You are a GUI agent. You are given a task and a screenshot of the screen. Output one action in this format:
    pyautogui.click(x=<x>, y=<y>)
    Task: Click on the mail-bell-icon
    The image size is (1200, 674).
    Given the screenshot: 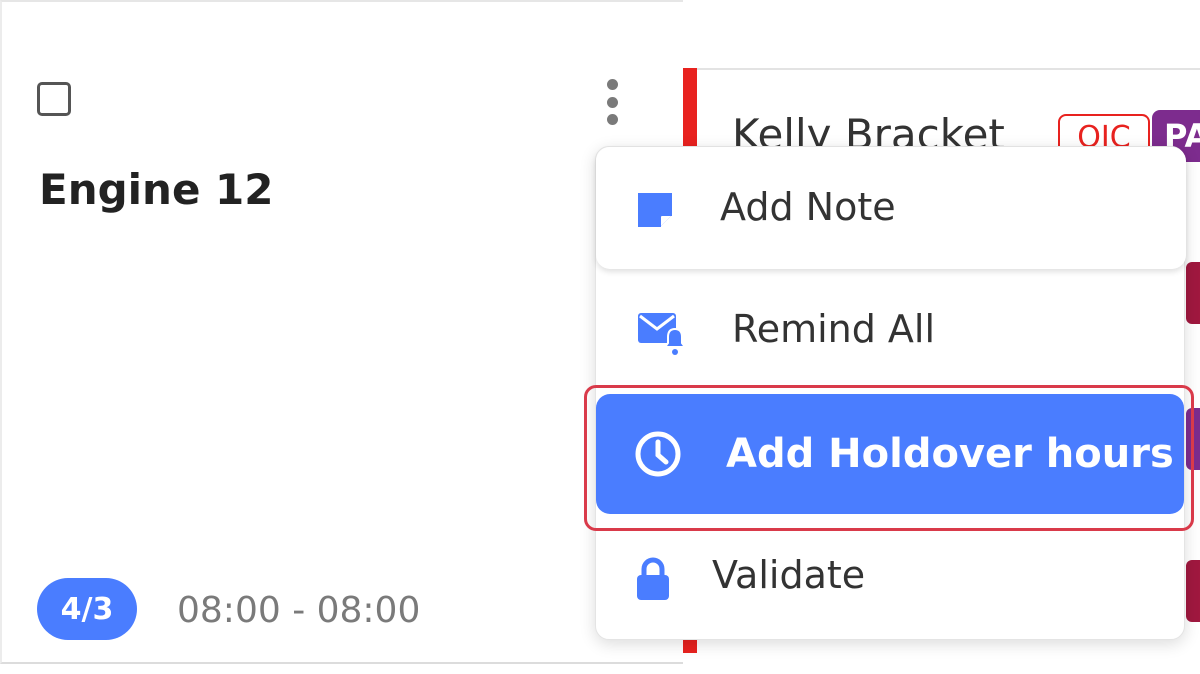 What is the action you would take?
    pyautogui.click(x=661, y=334)
    